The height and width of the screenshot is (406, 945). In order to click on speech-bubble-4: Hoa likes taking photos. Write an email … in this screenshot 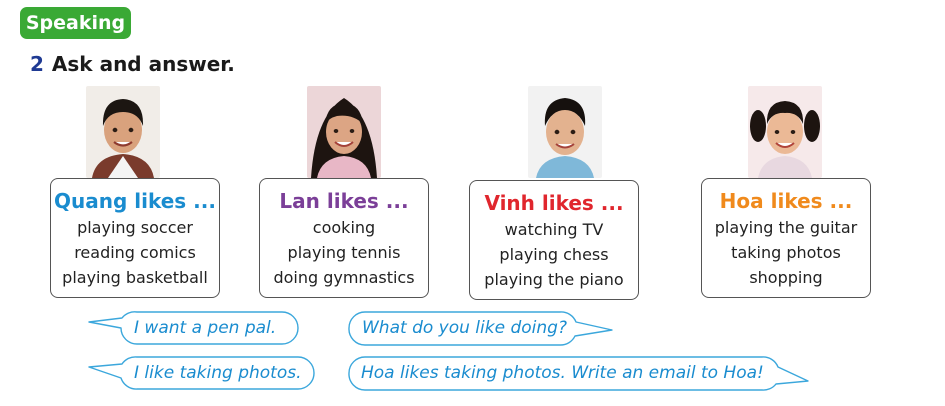, I will do `click(562, 373)`.